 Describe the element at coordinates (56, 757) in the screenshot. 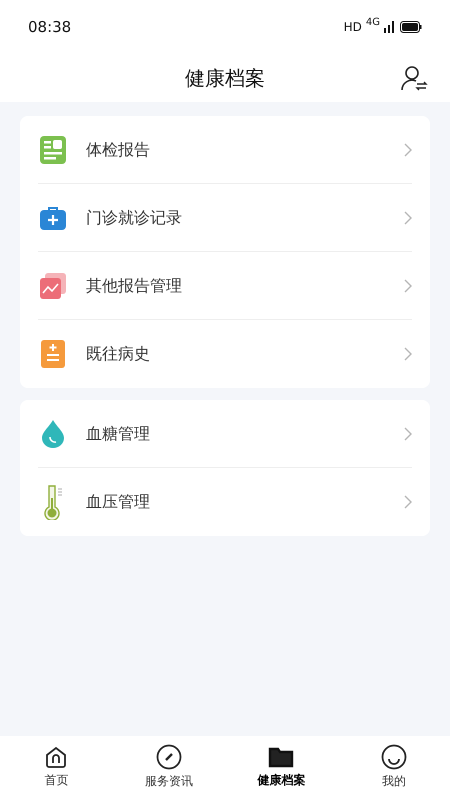

I see `home-icon` at that location.